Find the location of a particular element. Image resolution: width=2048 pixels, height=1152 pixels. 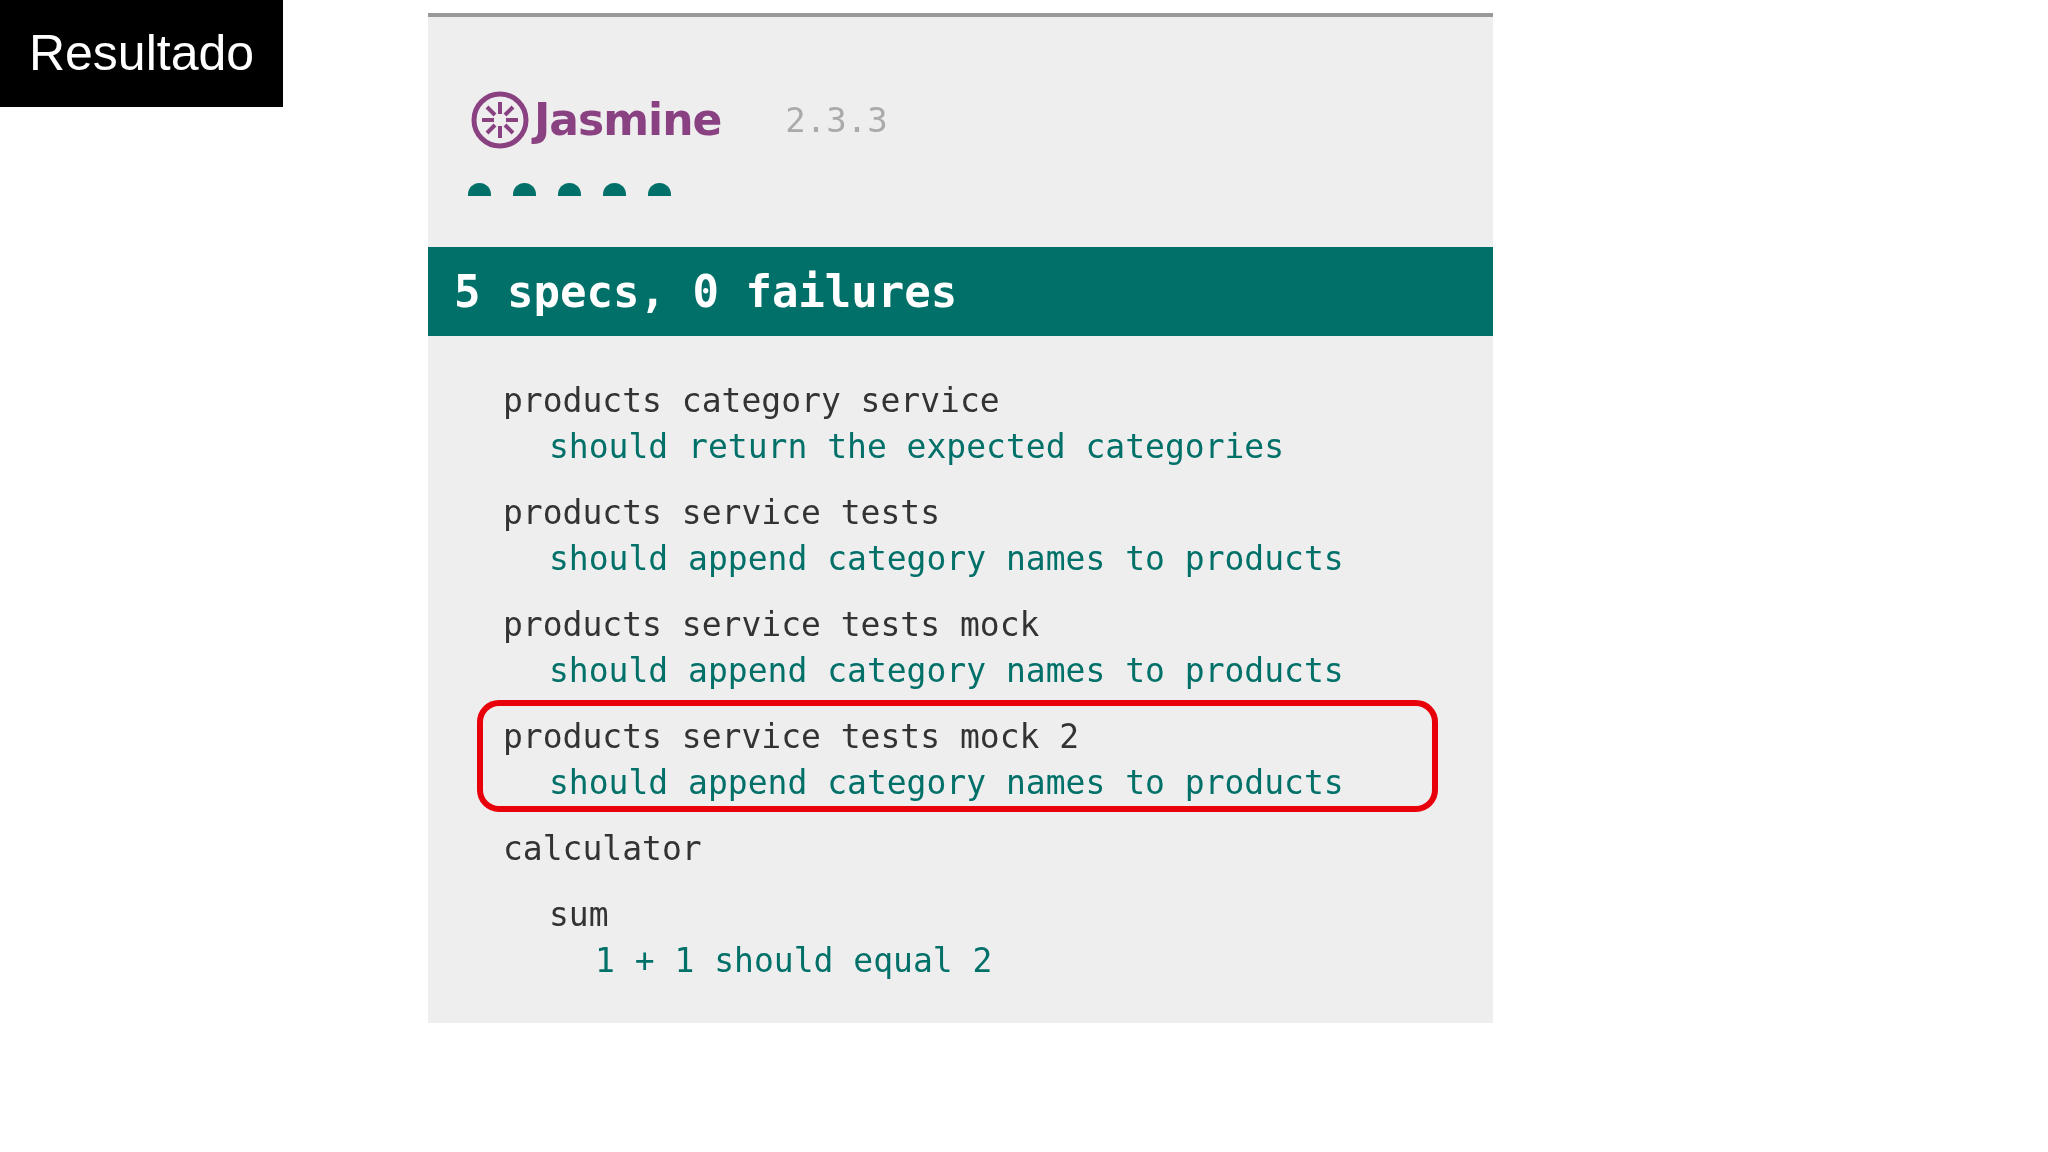

slide-label: Resultado is located at coordinates (141, 53).